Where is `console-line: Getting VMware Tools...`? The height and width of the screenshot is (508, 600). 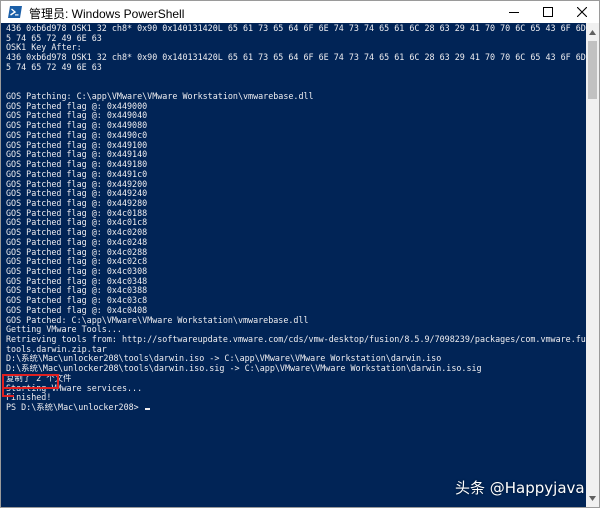
console-line: Getting VMware Tools... is located at coordinates (64, 330).